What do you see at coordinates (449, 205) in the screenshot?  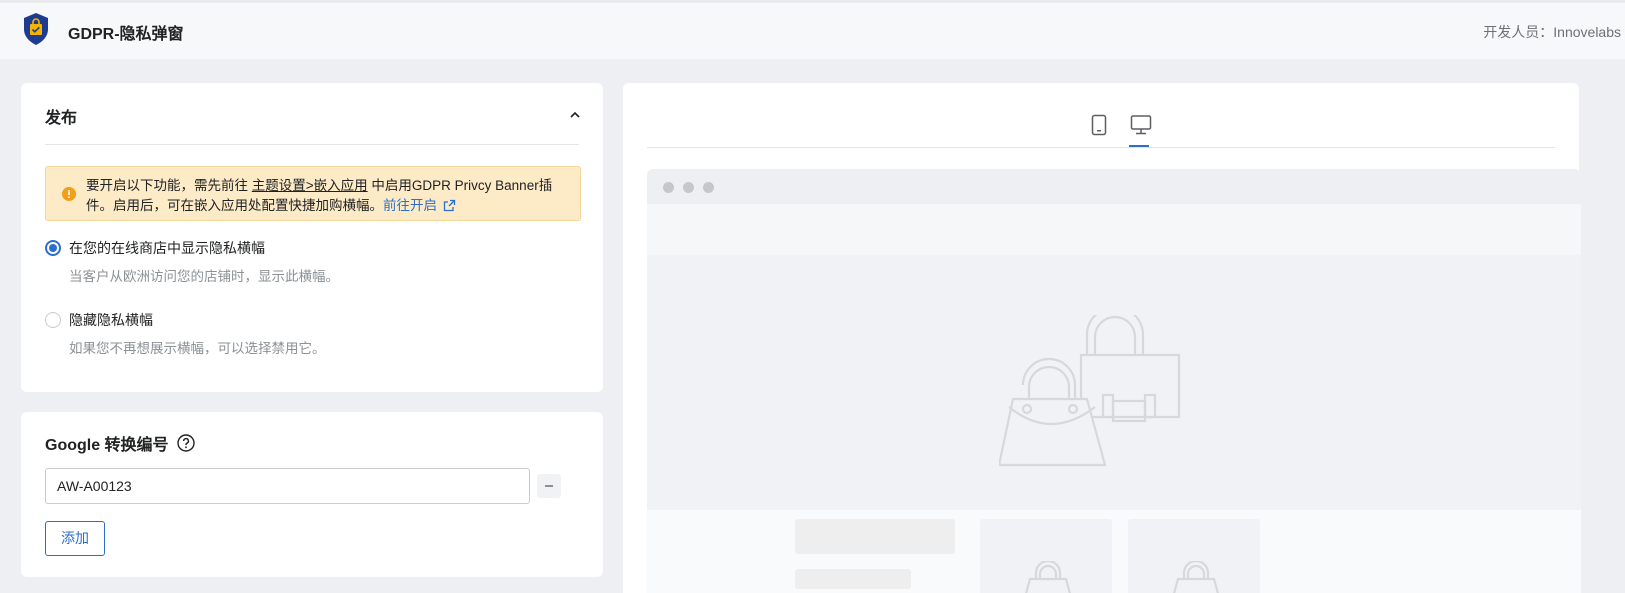 I see `external-link-icon` at bounding box center [449, 205].